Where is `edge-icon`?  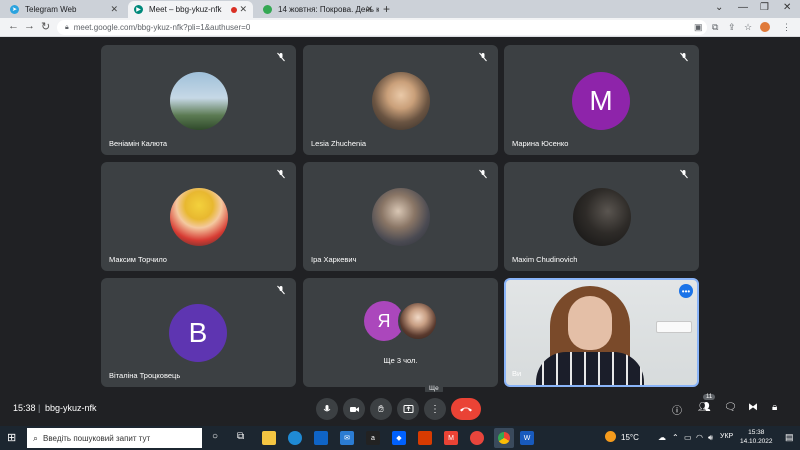 edge-icon is located at coordinates (295, 438).